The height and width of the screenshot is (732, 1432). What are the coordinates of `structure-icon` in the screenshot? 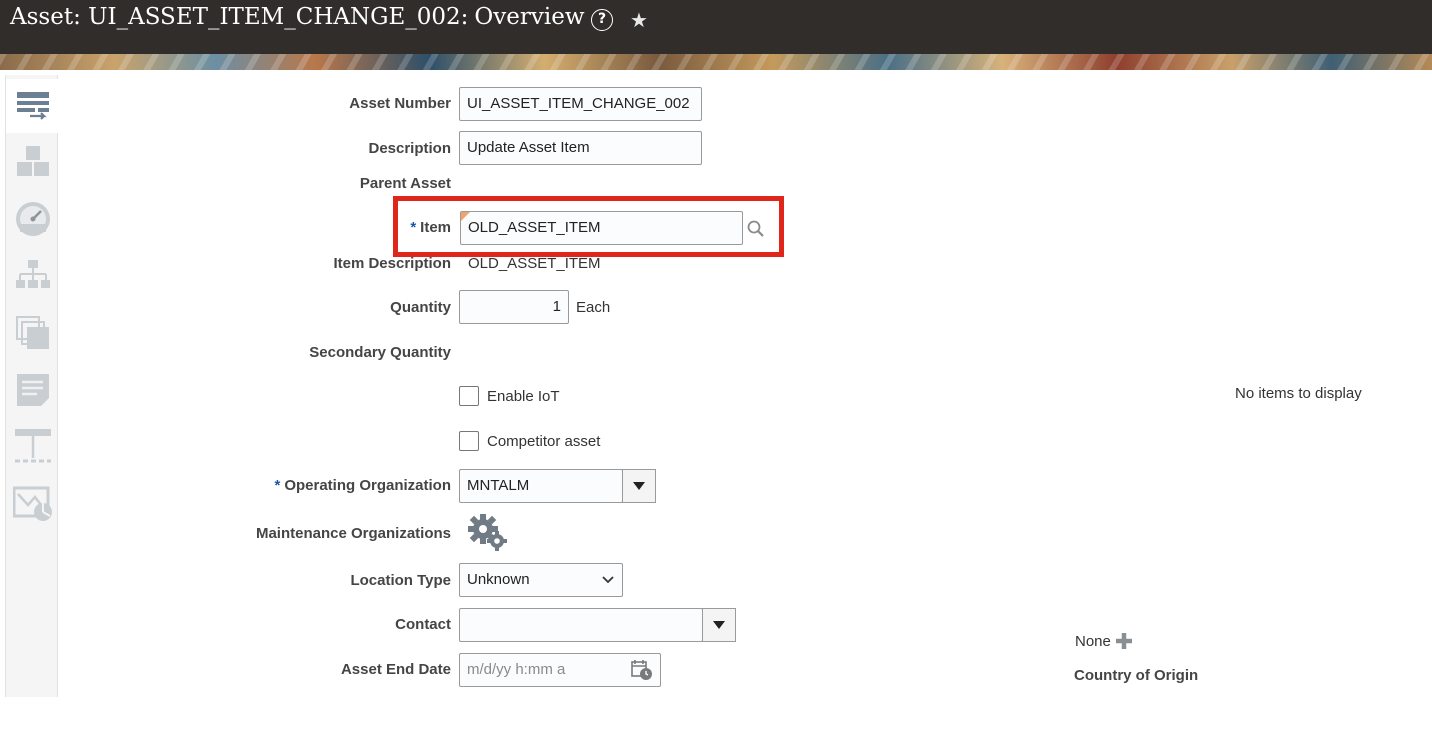 It's located at (32, 446).